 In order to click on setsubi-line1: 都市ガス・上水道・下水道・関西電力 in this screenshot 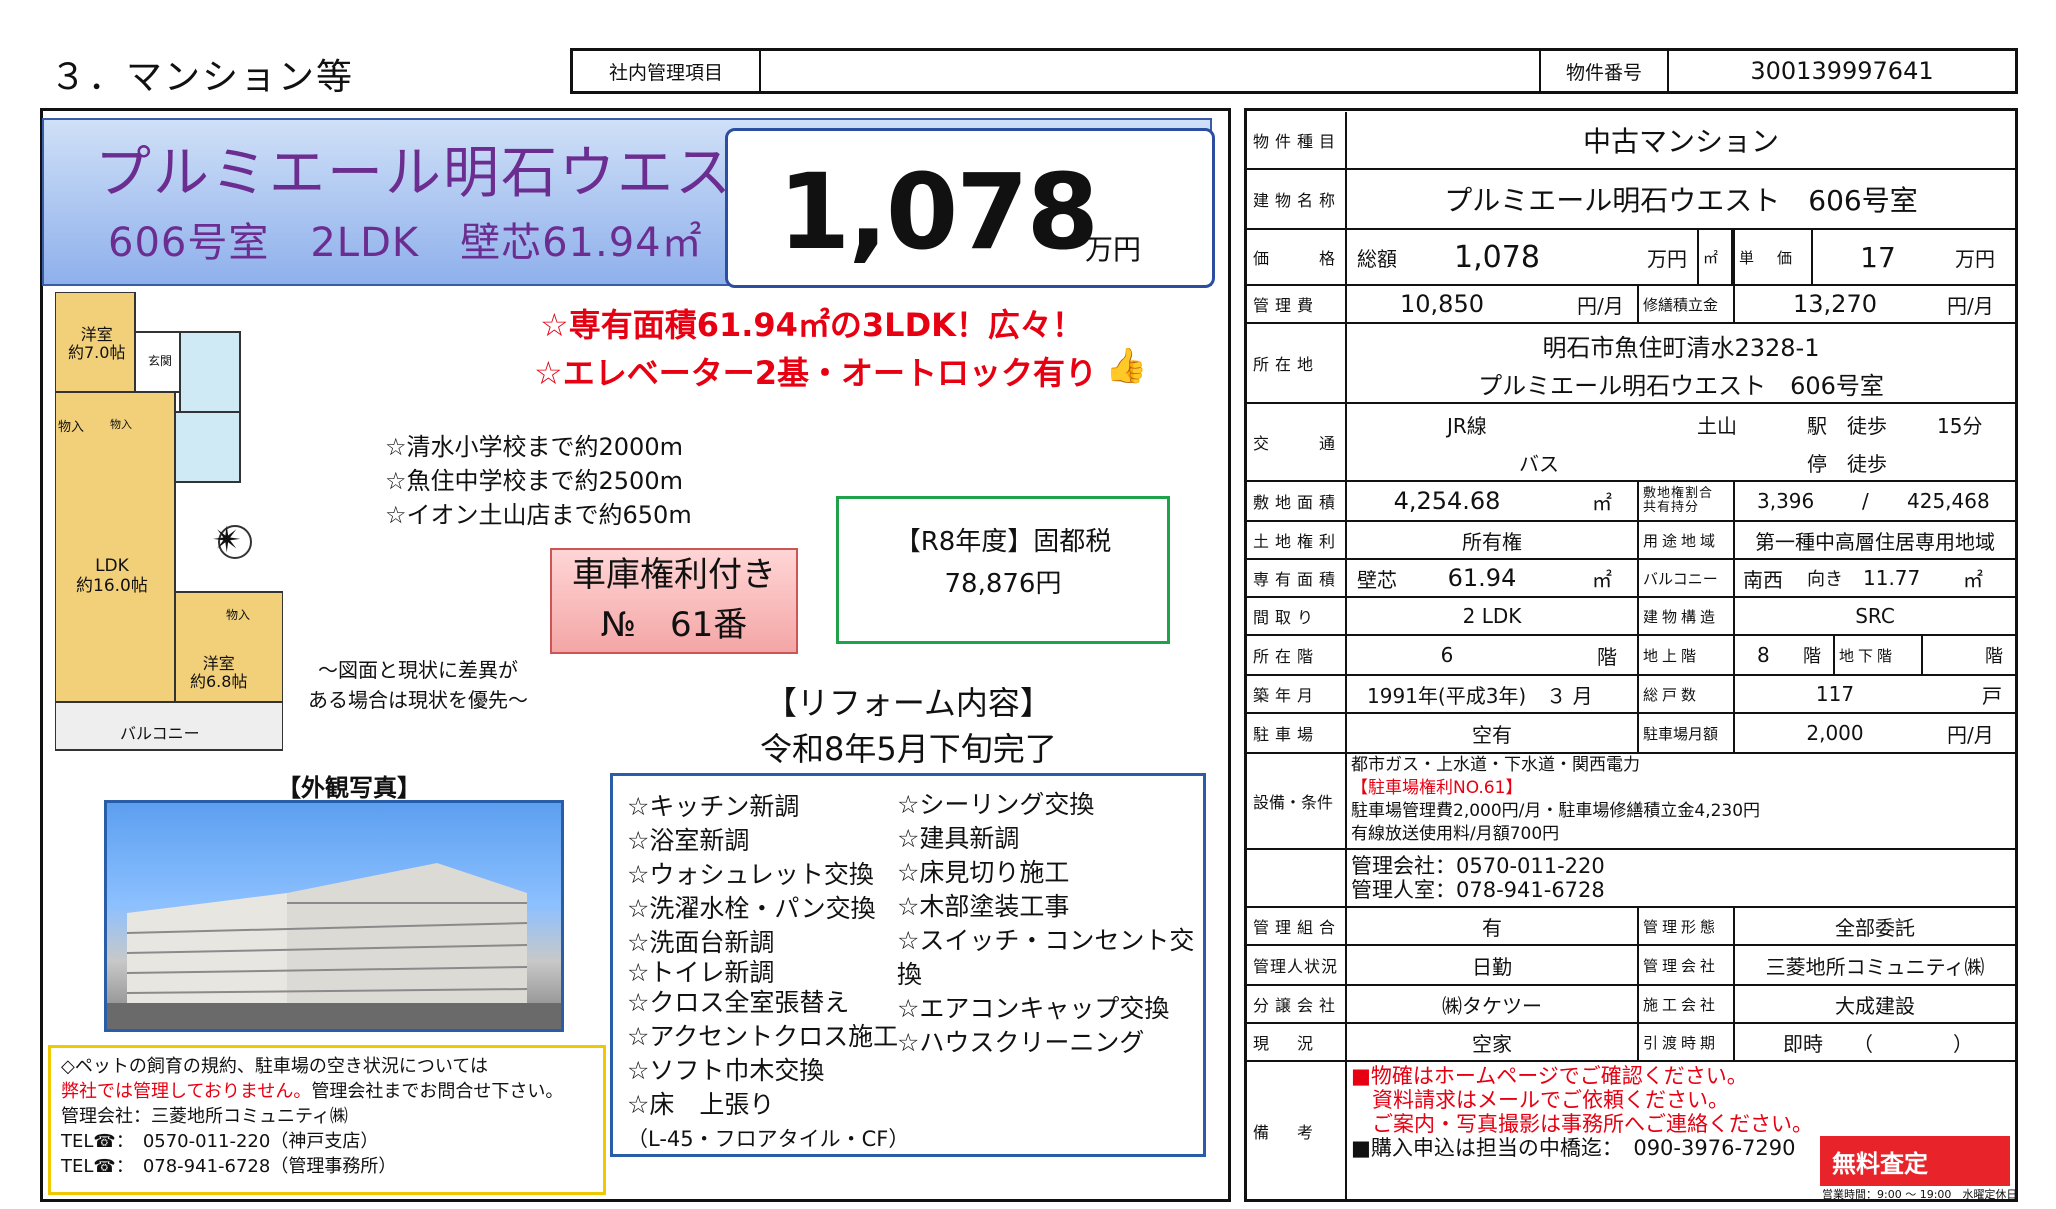, I will do `click(1495, 765)`.